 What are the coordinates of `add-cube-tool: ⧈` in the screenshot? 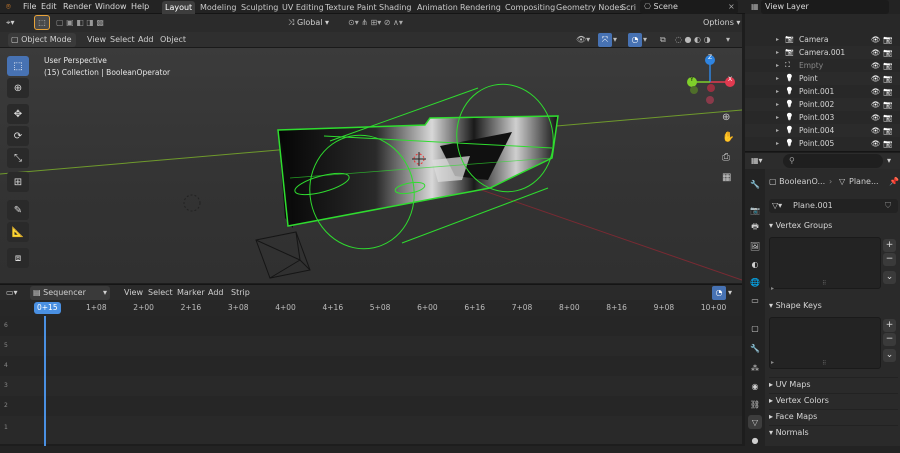 It's located at (18, 258).